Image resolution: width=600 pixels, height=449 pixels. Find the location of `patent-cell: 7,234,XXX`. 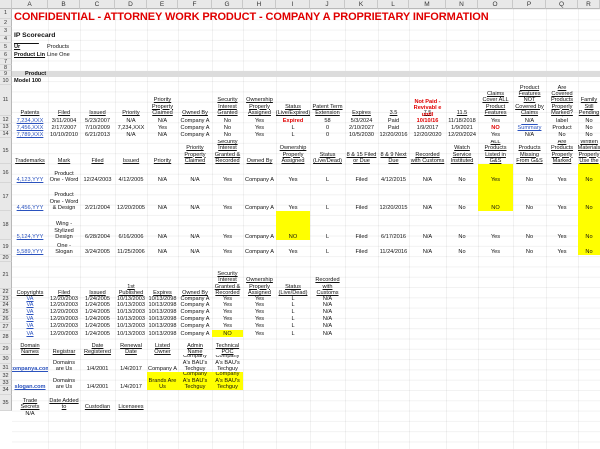

patent-cell: 7,234,XXX is located at coordinates (131, 127).